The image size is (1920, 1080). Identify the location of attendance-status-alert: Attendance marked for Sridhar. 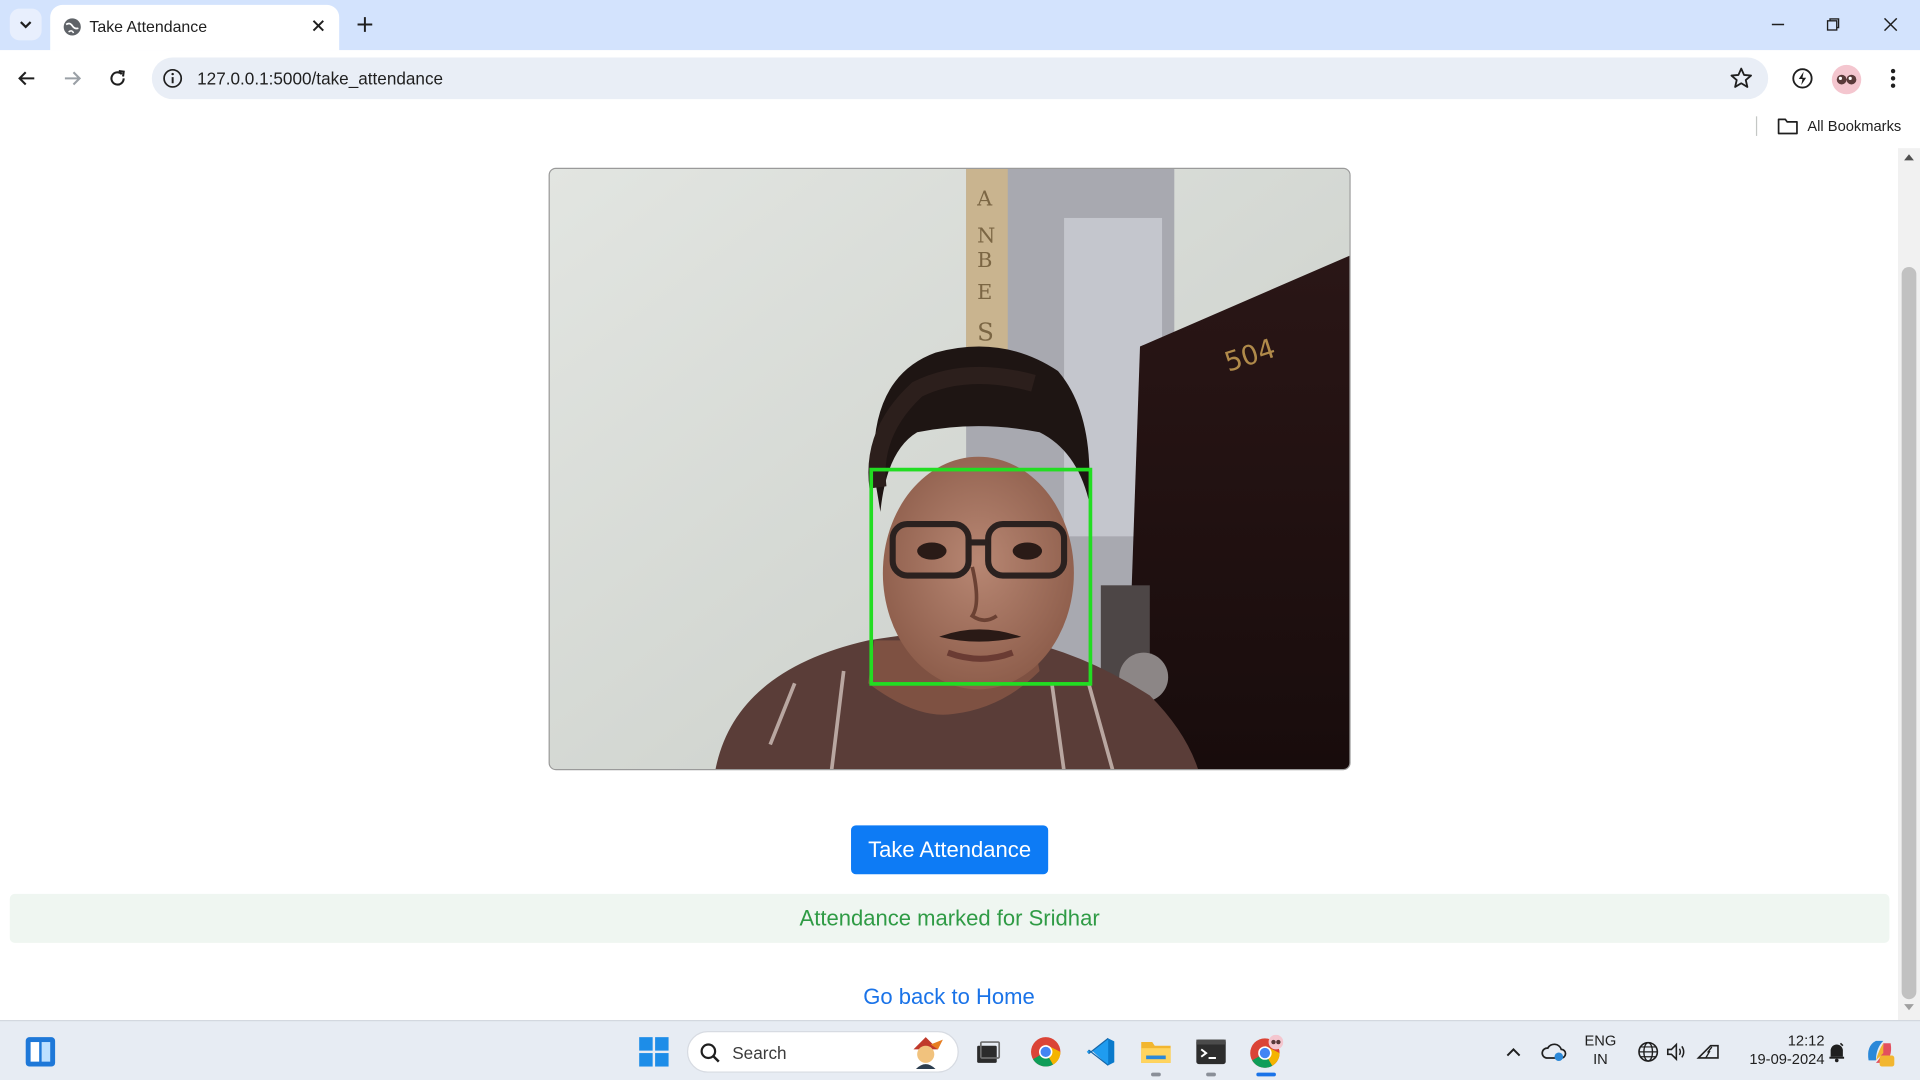
(949, 918).